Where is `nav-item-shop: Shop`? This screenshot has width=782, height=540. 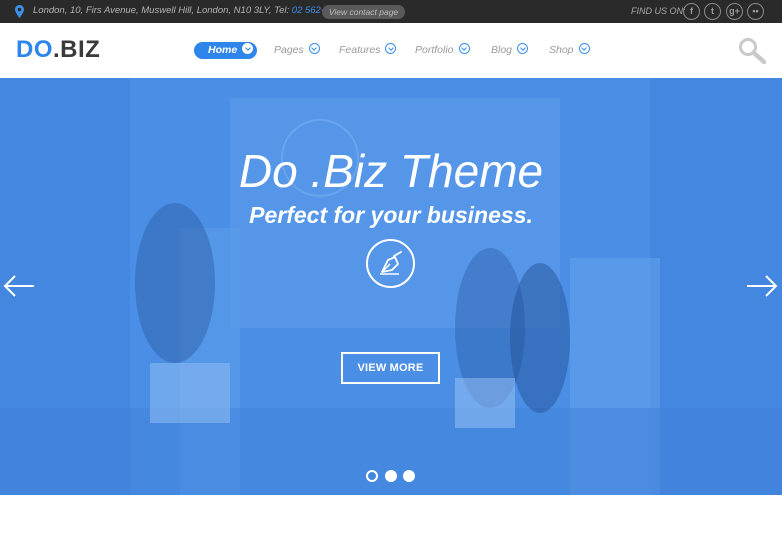 nav-item-shop: Shop is located at coordinates (569, 50).